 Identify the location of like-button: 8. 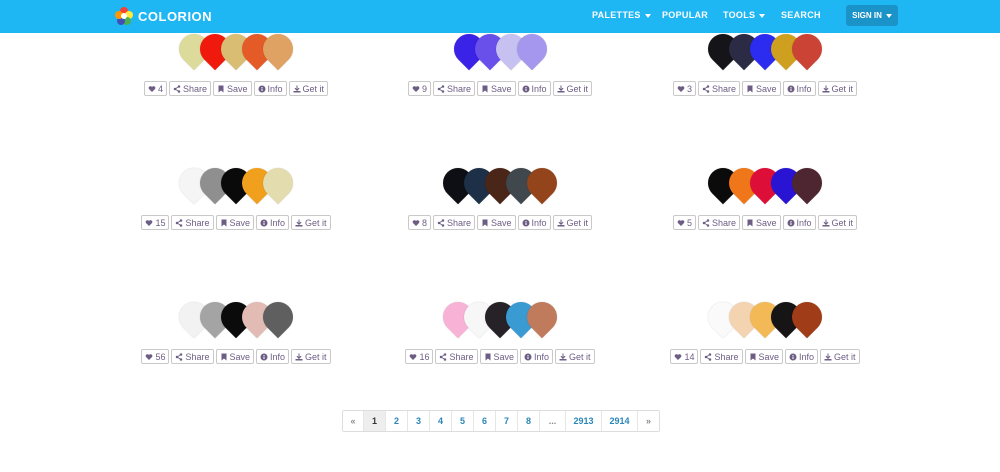
(419, 222).